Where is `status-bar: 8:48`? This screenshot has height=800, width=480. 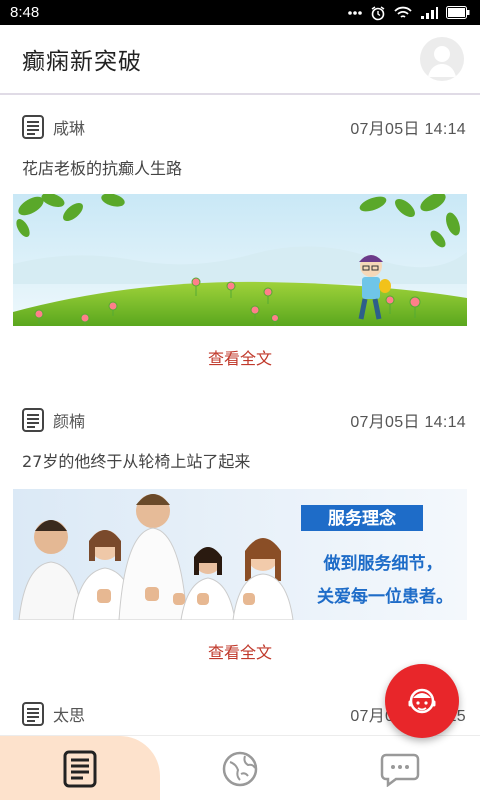 status-bar: 8:48 is located at coordinates (240, 12).